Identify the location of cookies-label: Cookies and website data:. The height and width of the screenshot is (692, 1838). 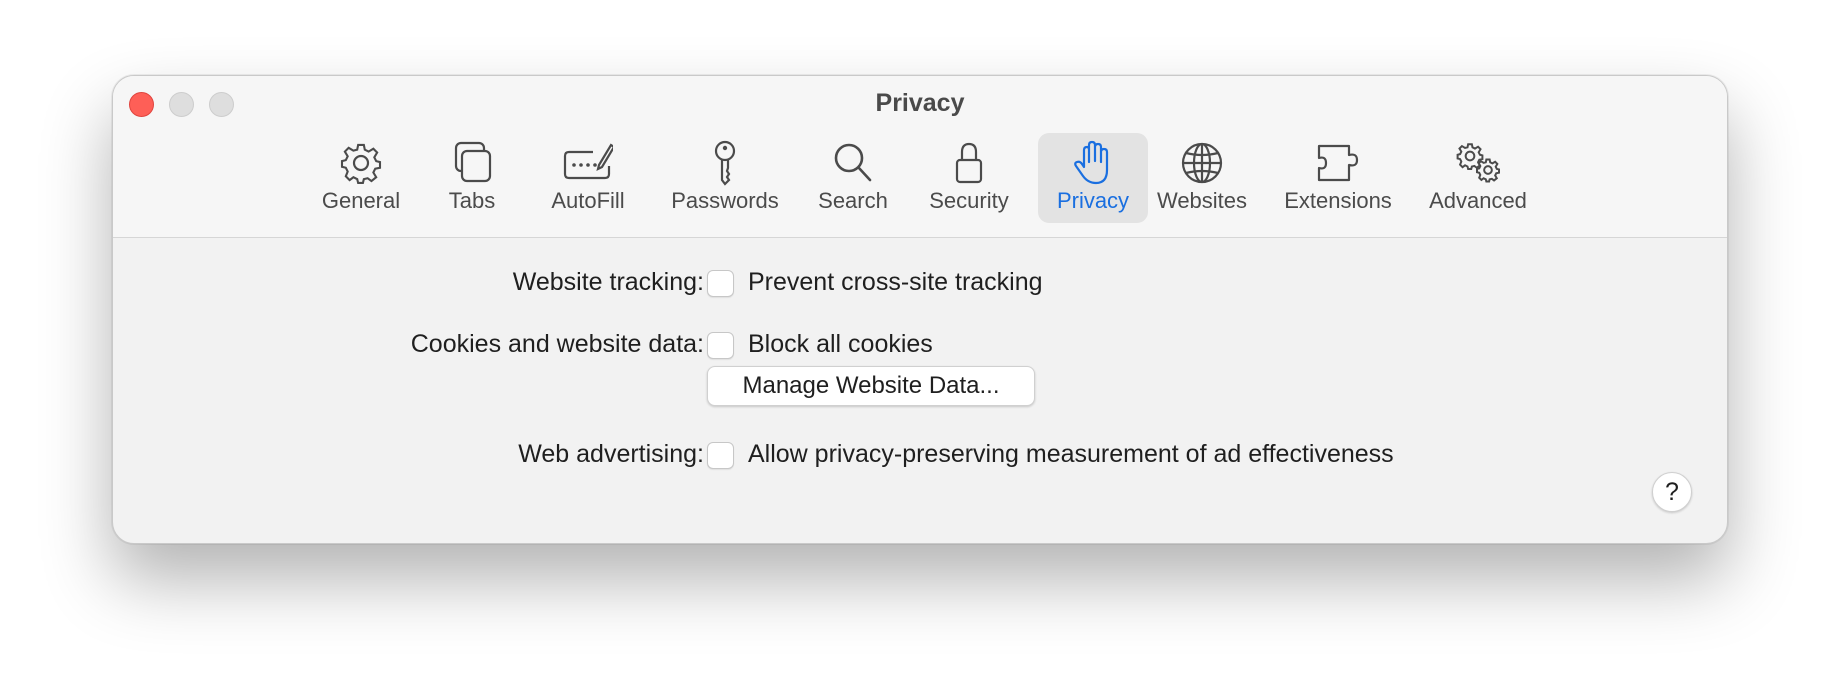
(557, 344).